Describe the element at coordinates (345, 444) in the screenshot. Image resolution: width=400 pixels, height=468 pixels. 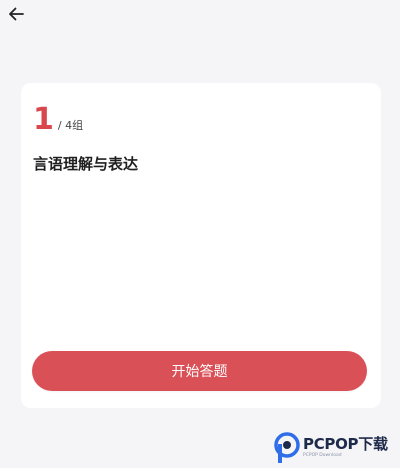
I see `watermark-brand: PCPOP下载` at that location.